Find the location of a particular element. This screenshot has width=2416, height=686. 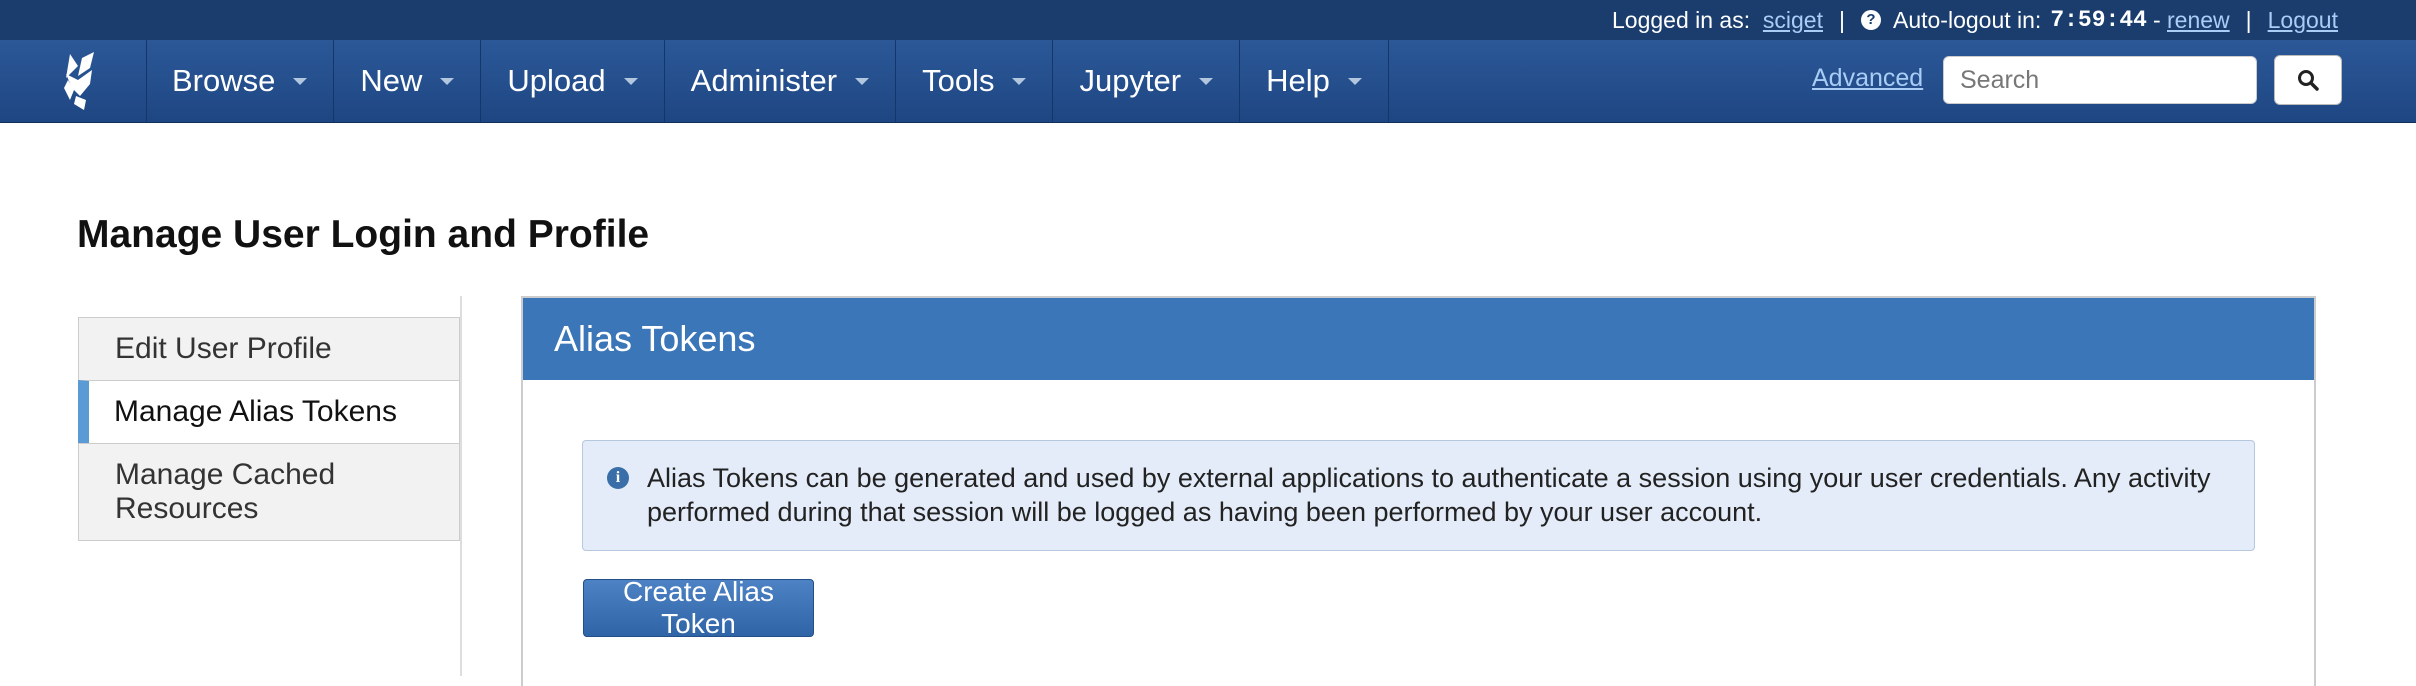

logout-timer: 7:59:44 is located at coordinates (2098, 20).